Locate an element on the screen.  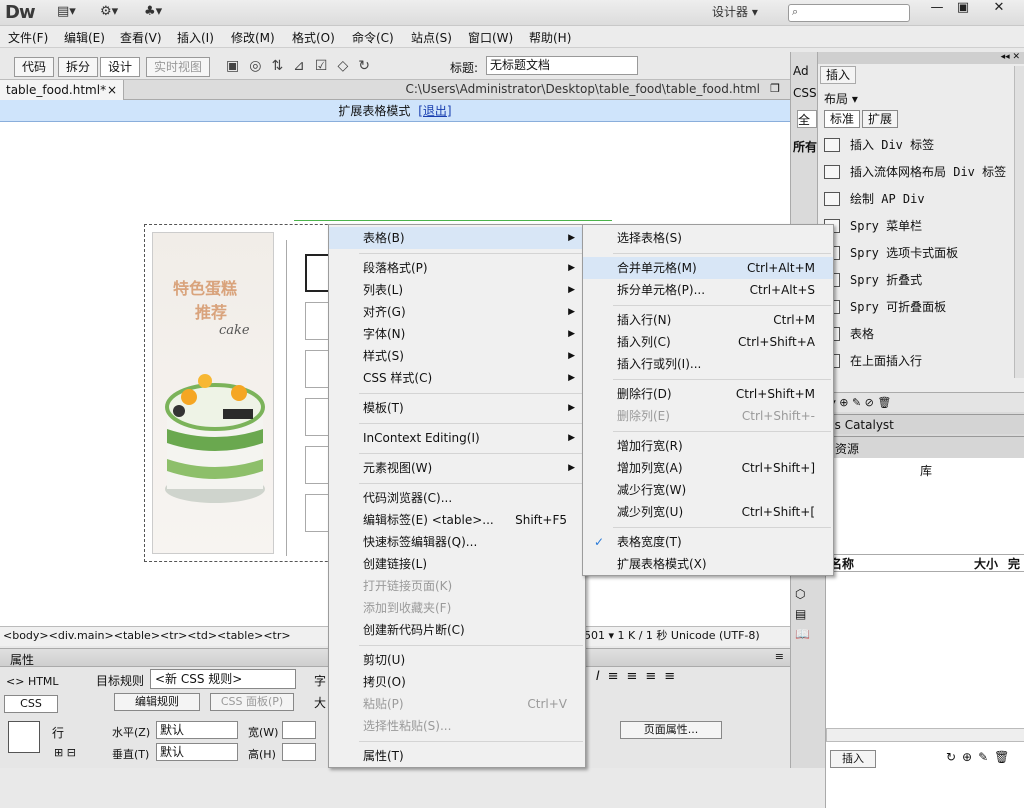
panel-menu-icon: ≡ is located at coordinates (779, 656).